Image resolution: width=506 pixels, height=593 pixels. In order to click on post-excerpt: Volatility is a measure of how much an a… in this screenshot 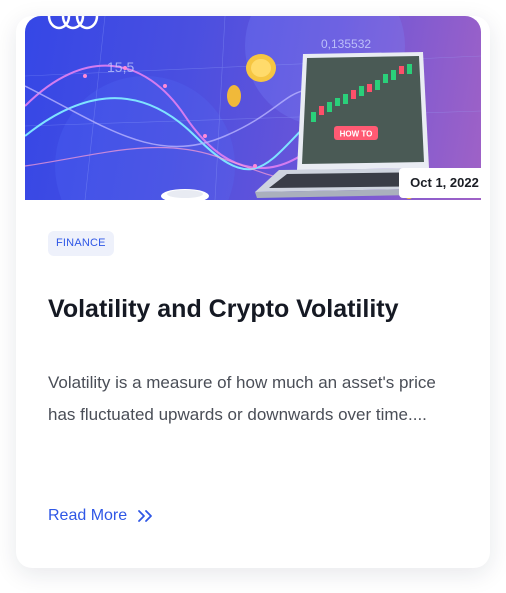, I will do `click(242, 398)`.